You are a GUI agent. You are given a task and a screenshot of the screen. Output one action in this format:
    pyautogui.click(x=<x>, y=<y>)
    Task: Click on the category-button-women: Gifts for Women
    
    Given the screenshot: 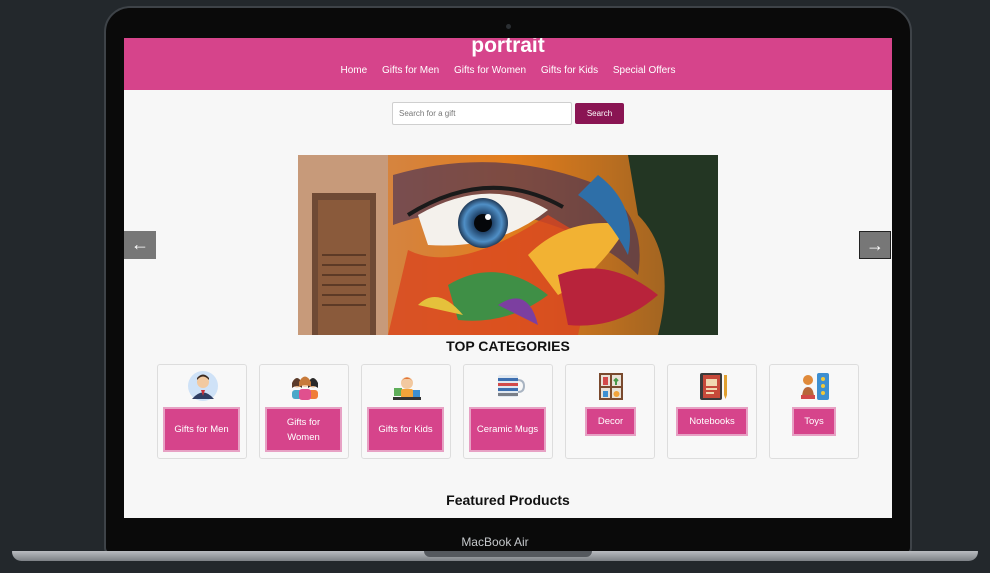 What is the action you would take?
    pyautogui.click(x=303, y=429)
    